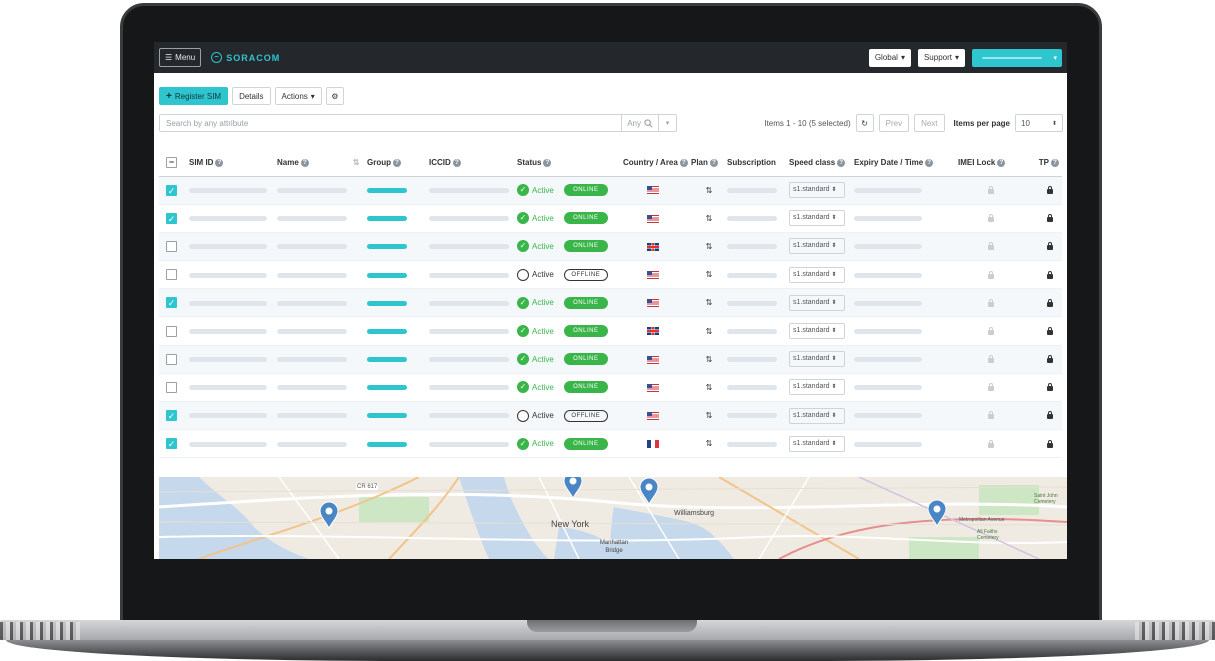  I want to click on settings-button: ⚙, so click(334, 96).